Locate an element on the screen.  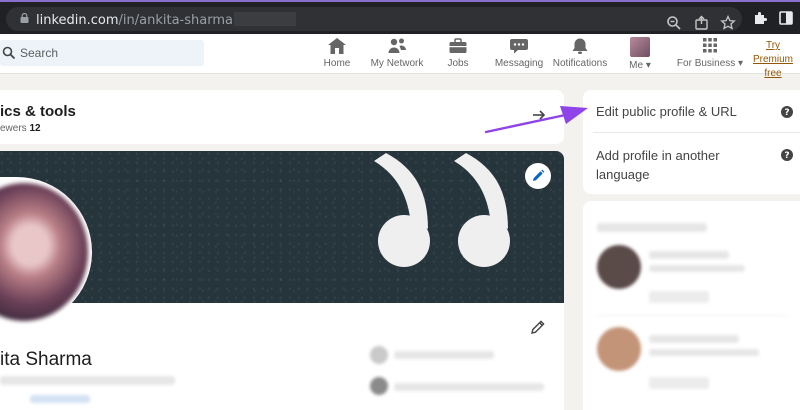
edit-banner-button is located at coordinates (538, 176).